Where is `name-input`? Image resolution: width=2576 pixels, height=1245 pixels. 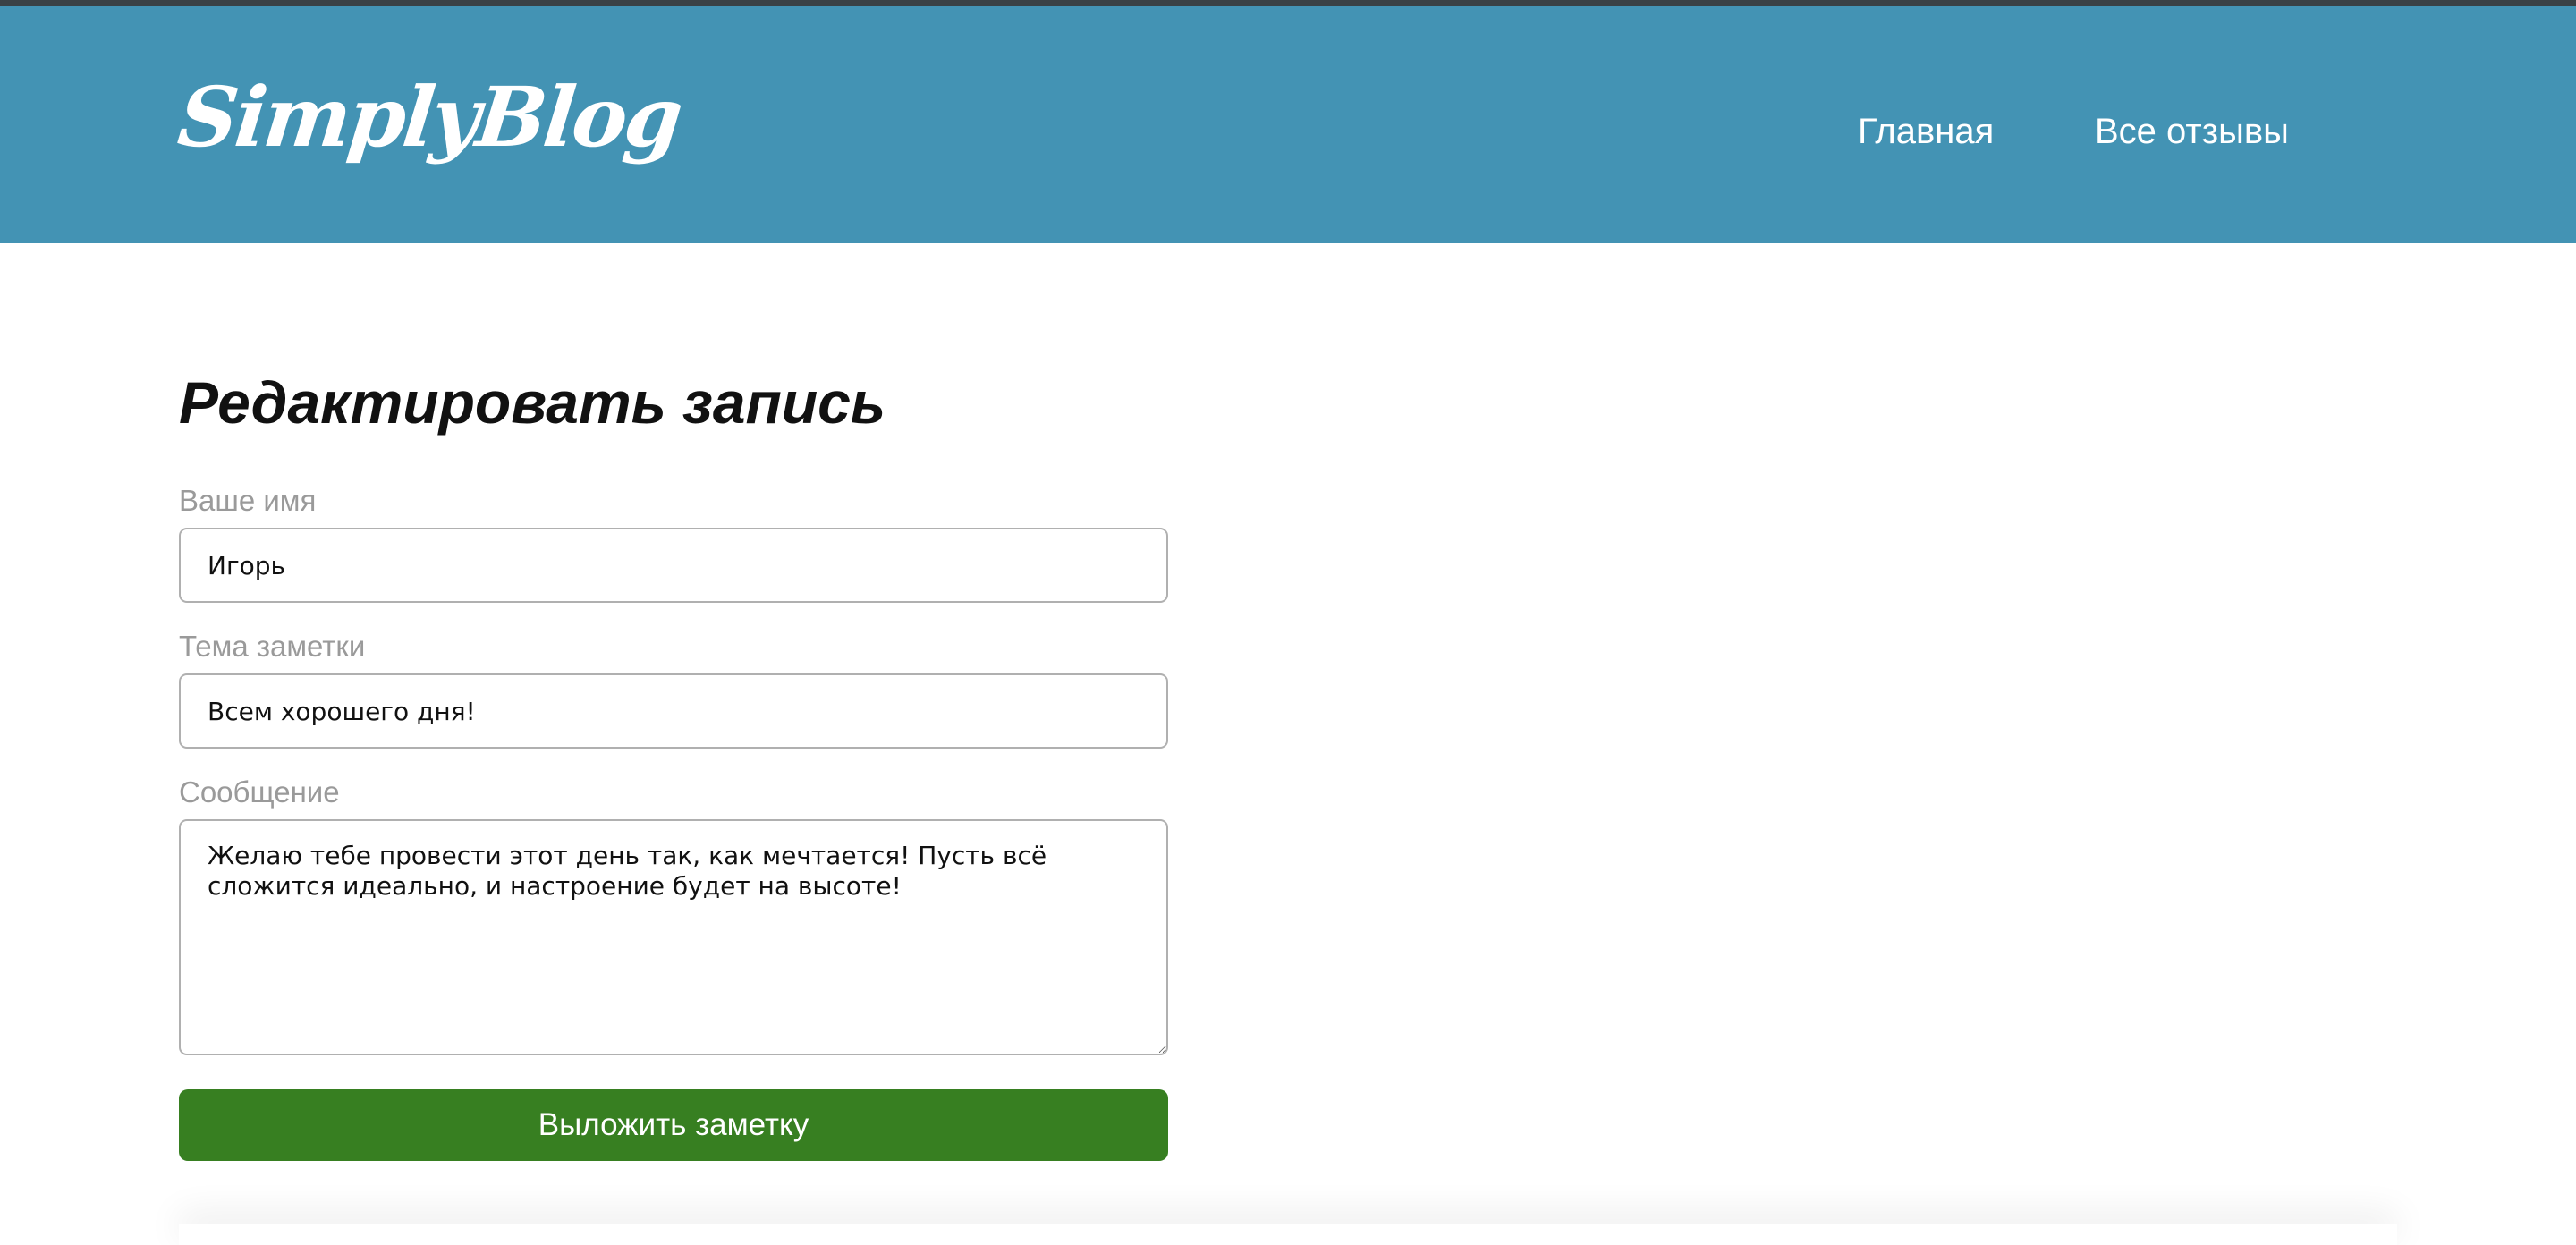 name-input is located at coordinates (673, 565).